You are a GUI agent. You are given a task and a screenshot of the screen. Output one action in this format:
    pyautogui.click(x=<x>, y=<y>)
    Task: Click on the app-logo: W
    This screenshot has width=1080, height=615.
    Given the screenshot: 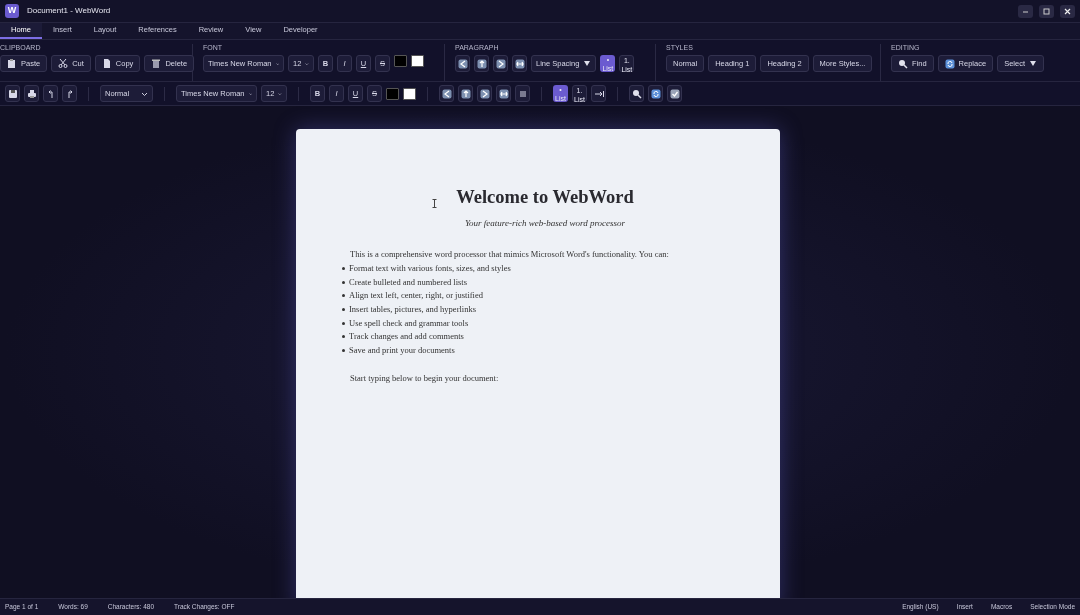 What is the action you would take?
    pyautogui.click(x=12, y=11)
    